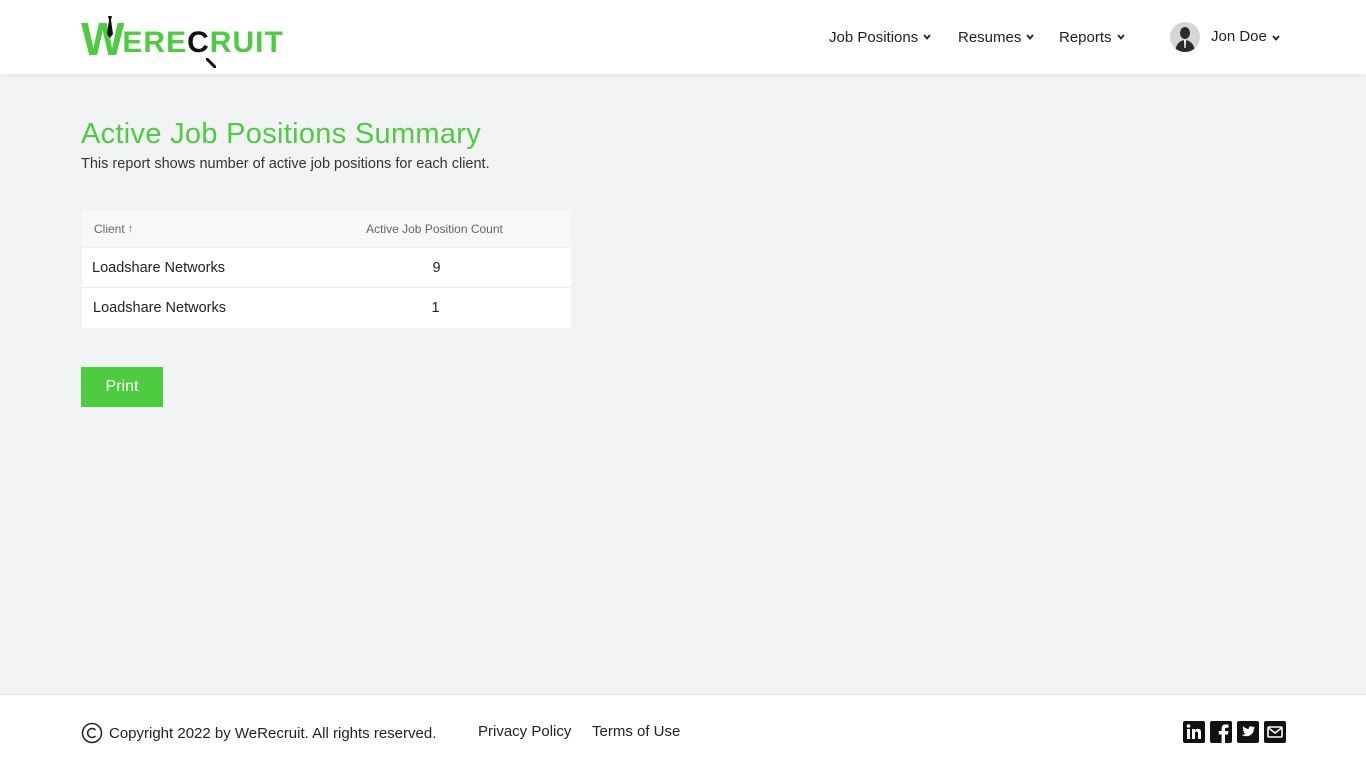 This screenshot has height=768, width=1366. I want to click on column-header-client: Client ↑, so click(197, 229).